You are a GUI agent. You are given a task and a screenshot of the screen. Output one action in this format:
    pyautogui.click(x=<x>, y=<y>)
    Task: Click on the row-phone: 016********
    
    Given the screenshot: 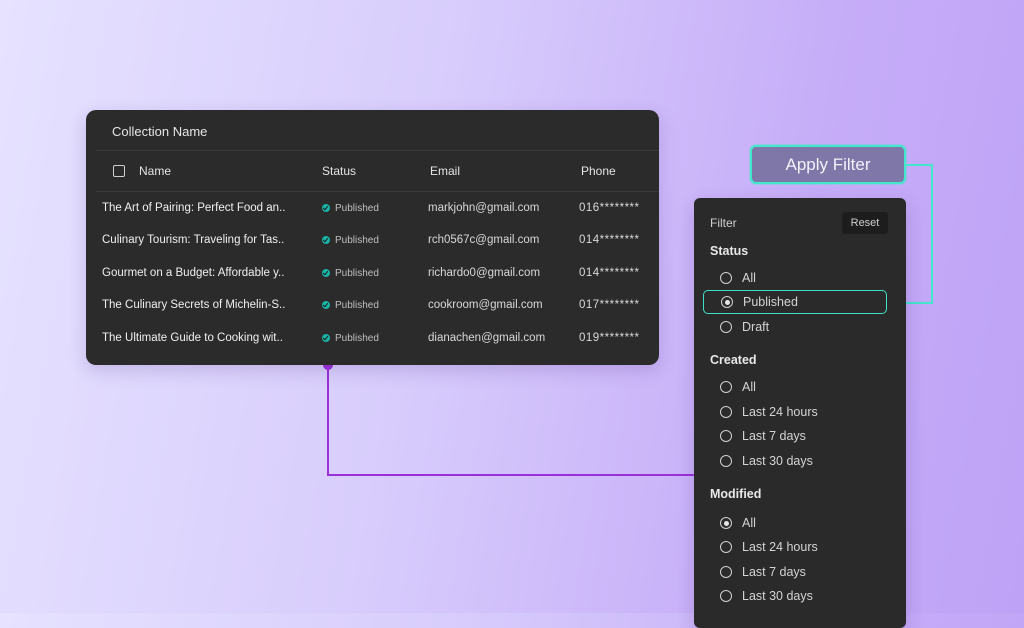 What is the action you would take?
    pyautogui.click(x=609, y=208)
    